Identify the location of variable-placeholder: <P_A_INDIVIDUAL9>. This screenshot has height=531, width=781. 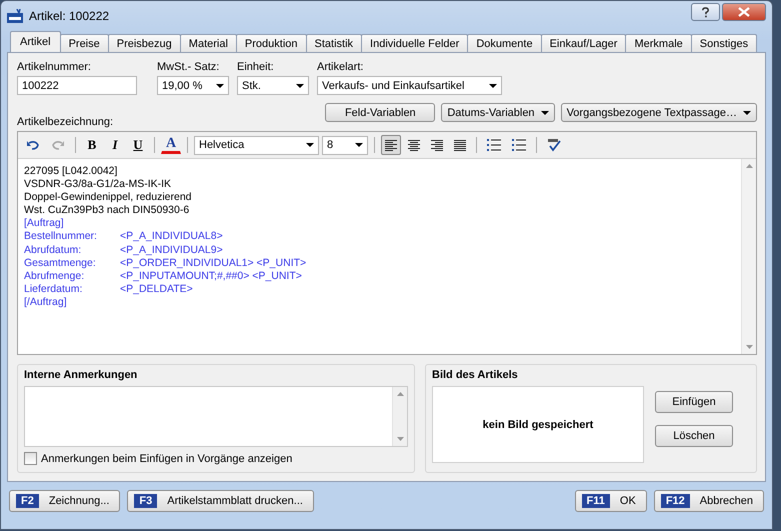
(171, 250).